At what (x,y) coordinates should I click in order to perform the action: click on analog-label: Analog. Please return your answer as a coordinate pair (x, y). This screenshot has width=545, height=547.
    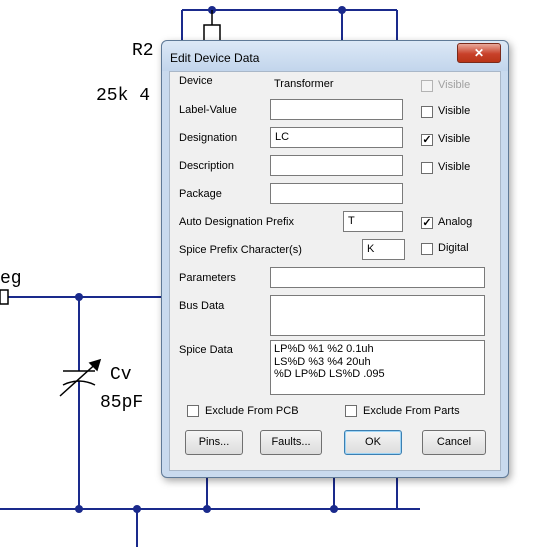
    Looking at the image, I should click on (455, 222).